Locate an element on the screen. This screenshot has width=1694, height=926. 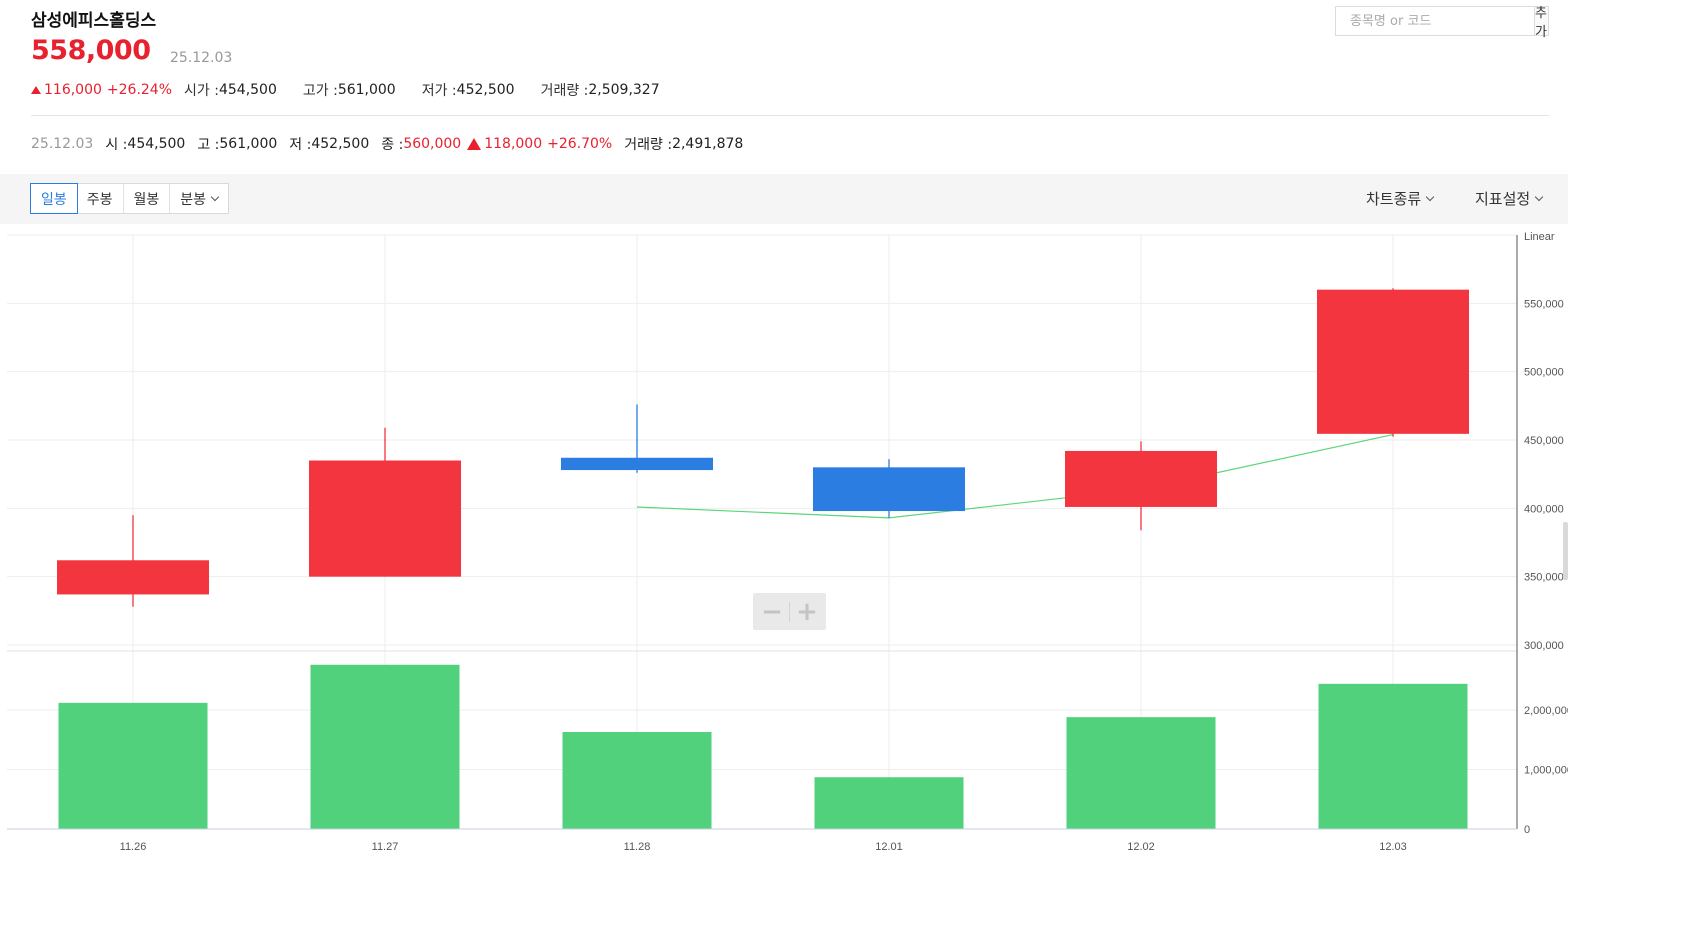
chart-type-label: 차트종류 is located at coordinates (1394, 199).